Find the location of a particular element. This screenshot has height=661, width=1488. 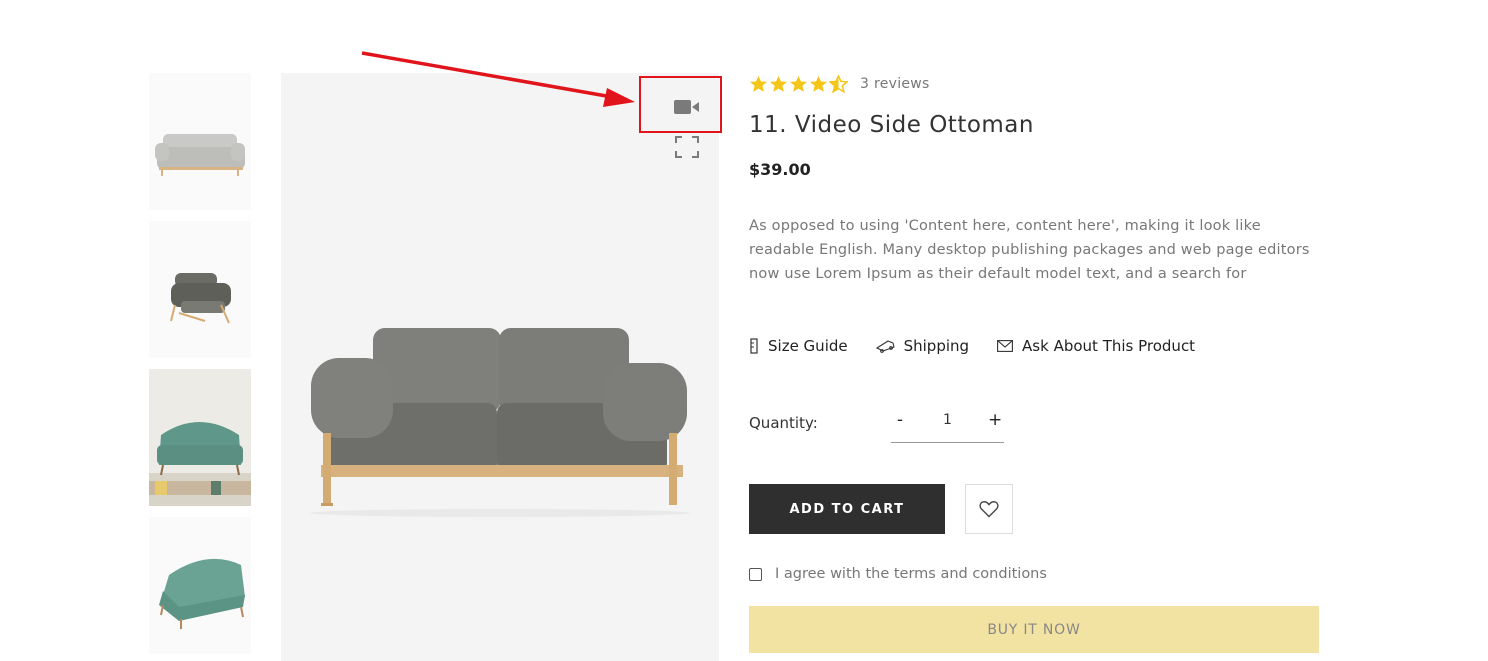

grey-sofa-side-thumbnail-image is located at coordinates (200, 289).